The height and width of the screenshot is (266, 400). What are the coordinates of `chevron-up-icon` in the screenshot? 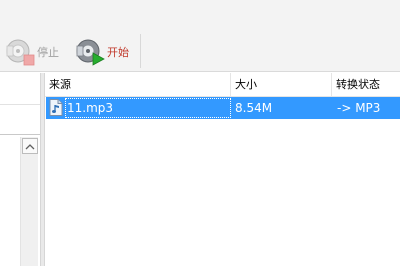 It's located at (30, 146).